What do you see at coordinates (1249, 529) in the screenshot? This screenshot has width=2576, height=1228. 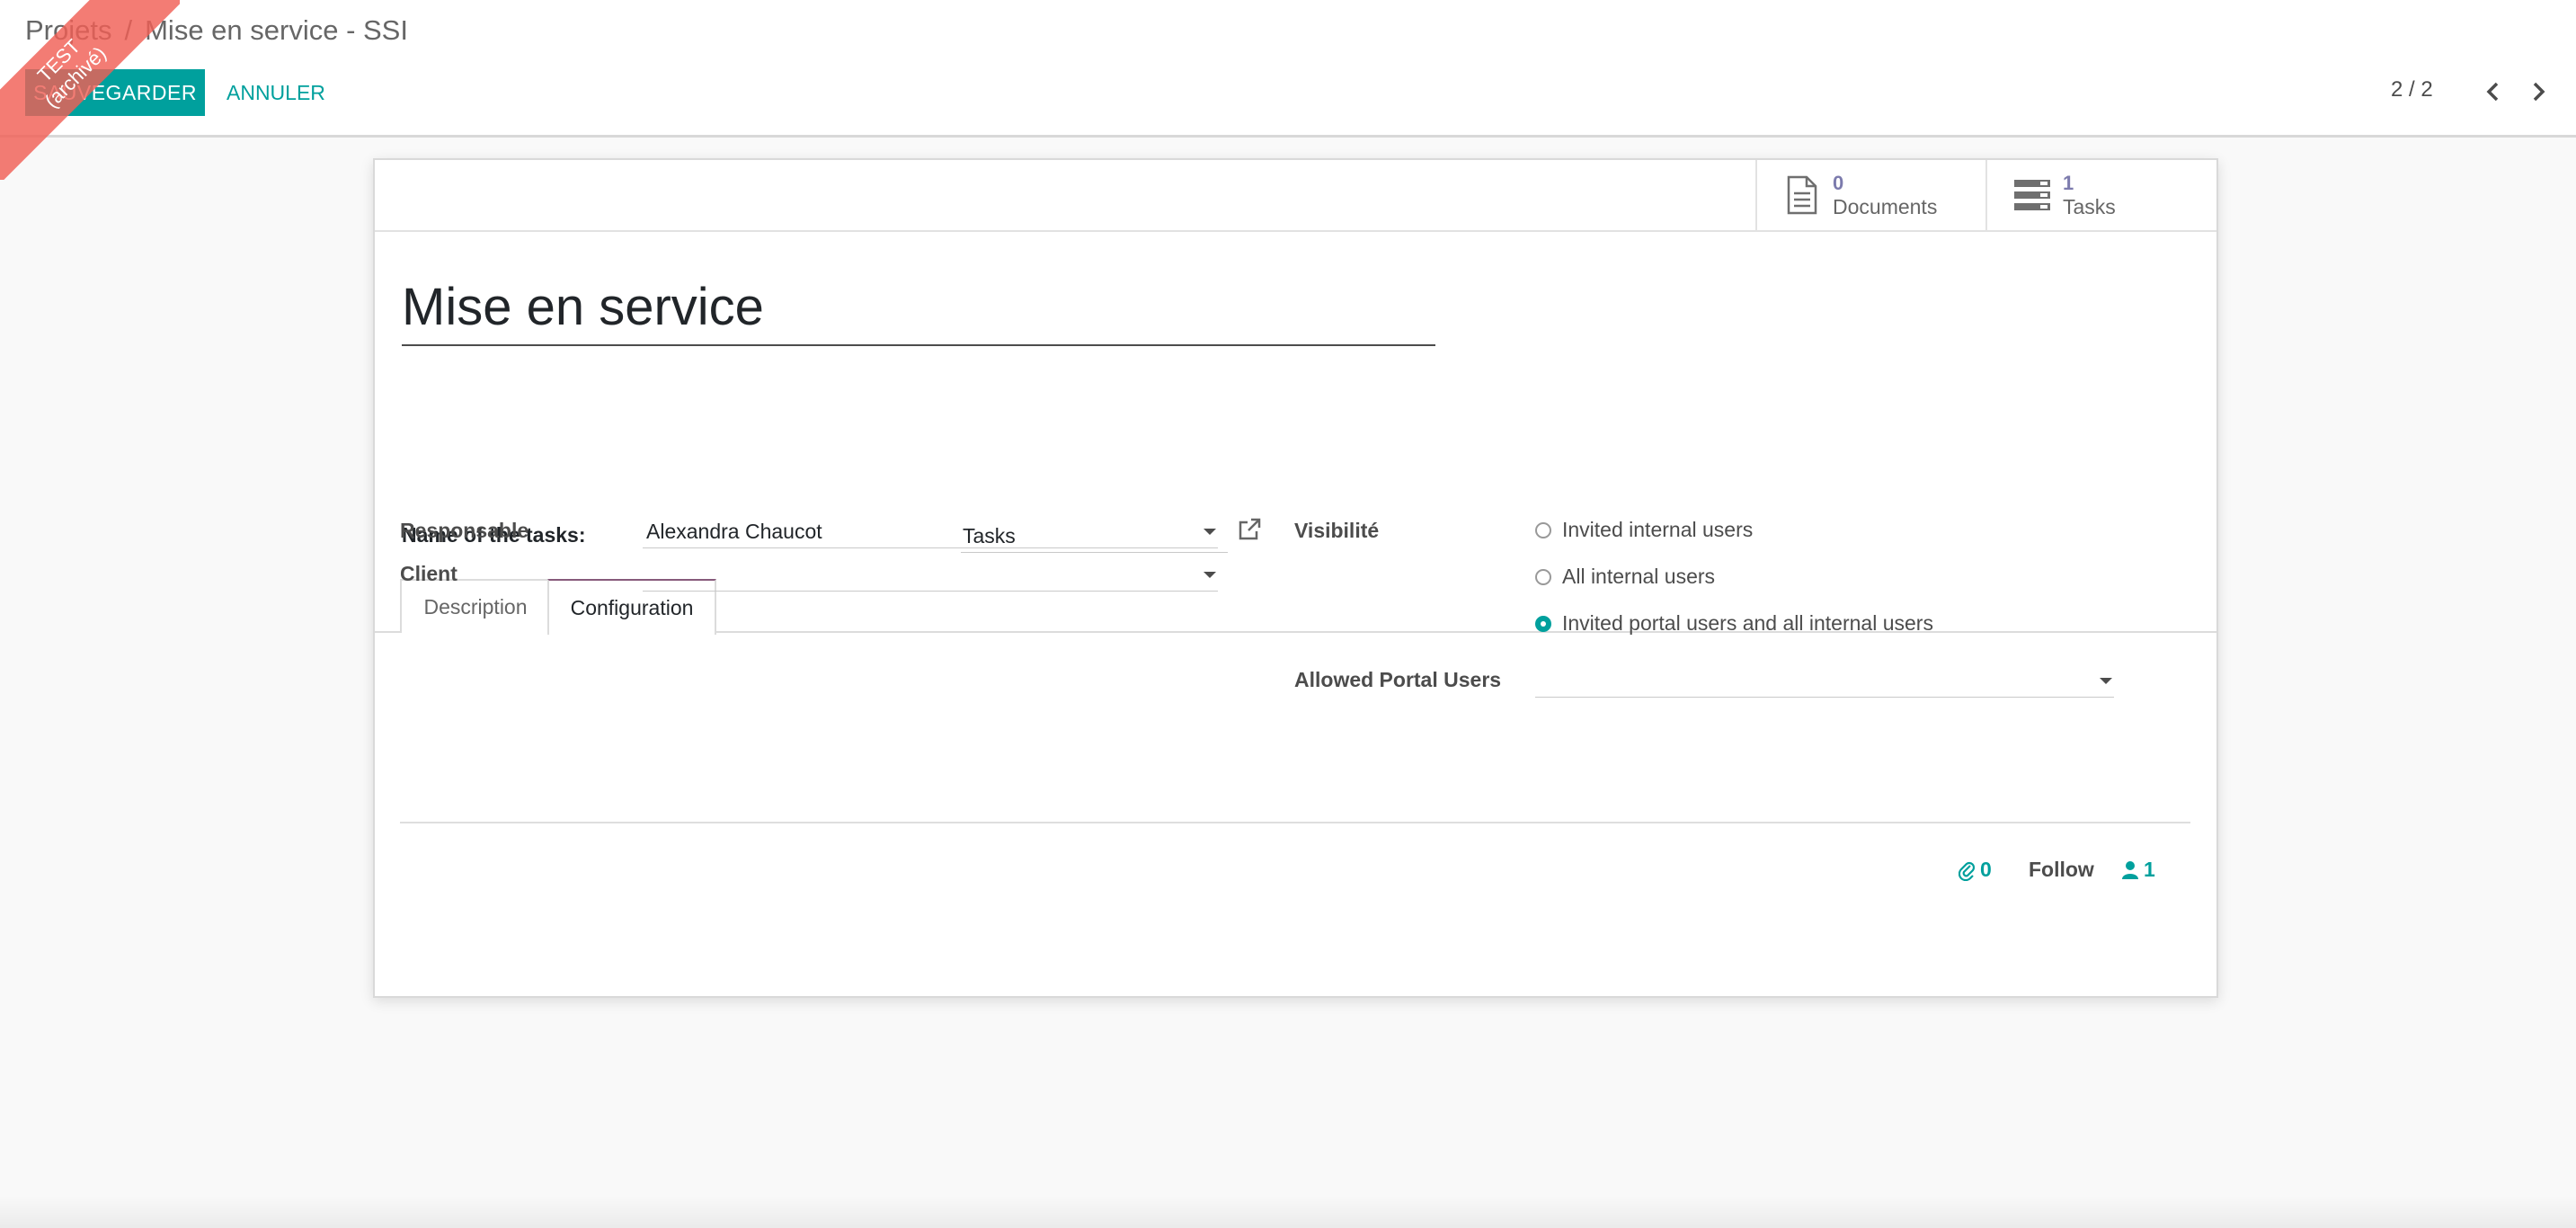 I see `external-link-icon` at bounding box center [1249, 529].